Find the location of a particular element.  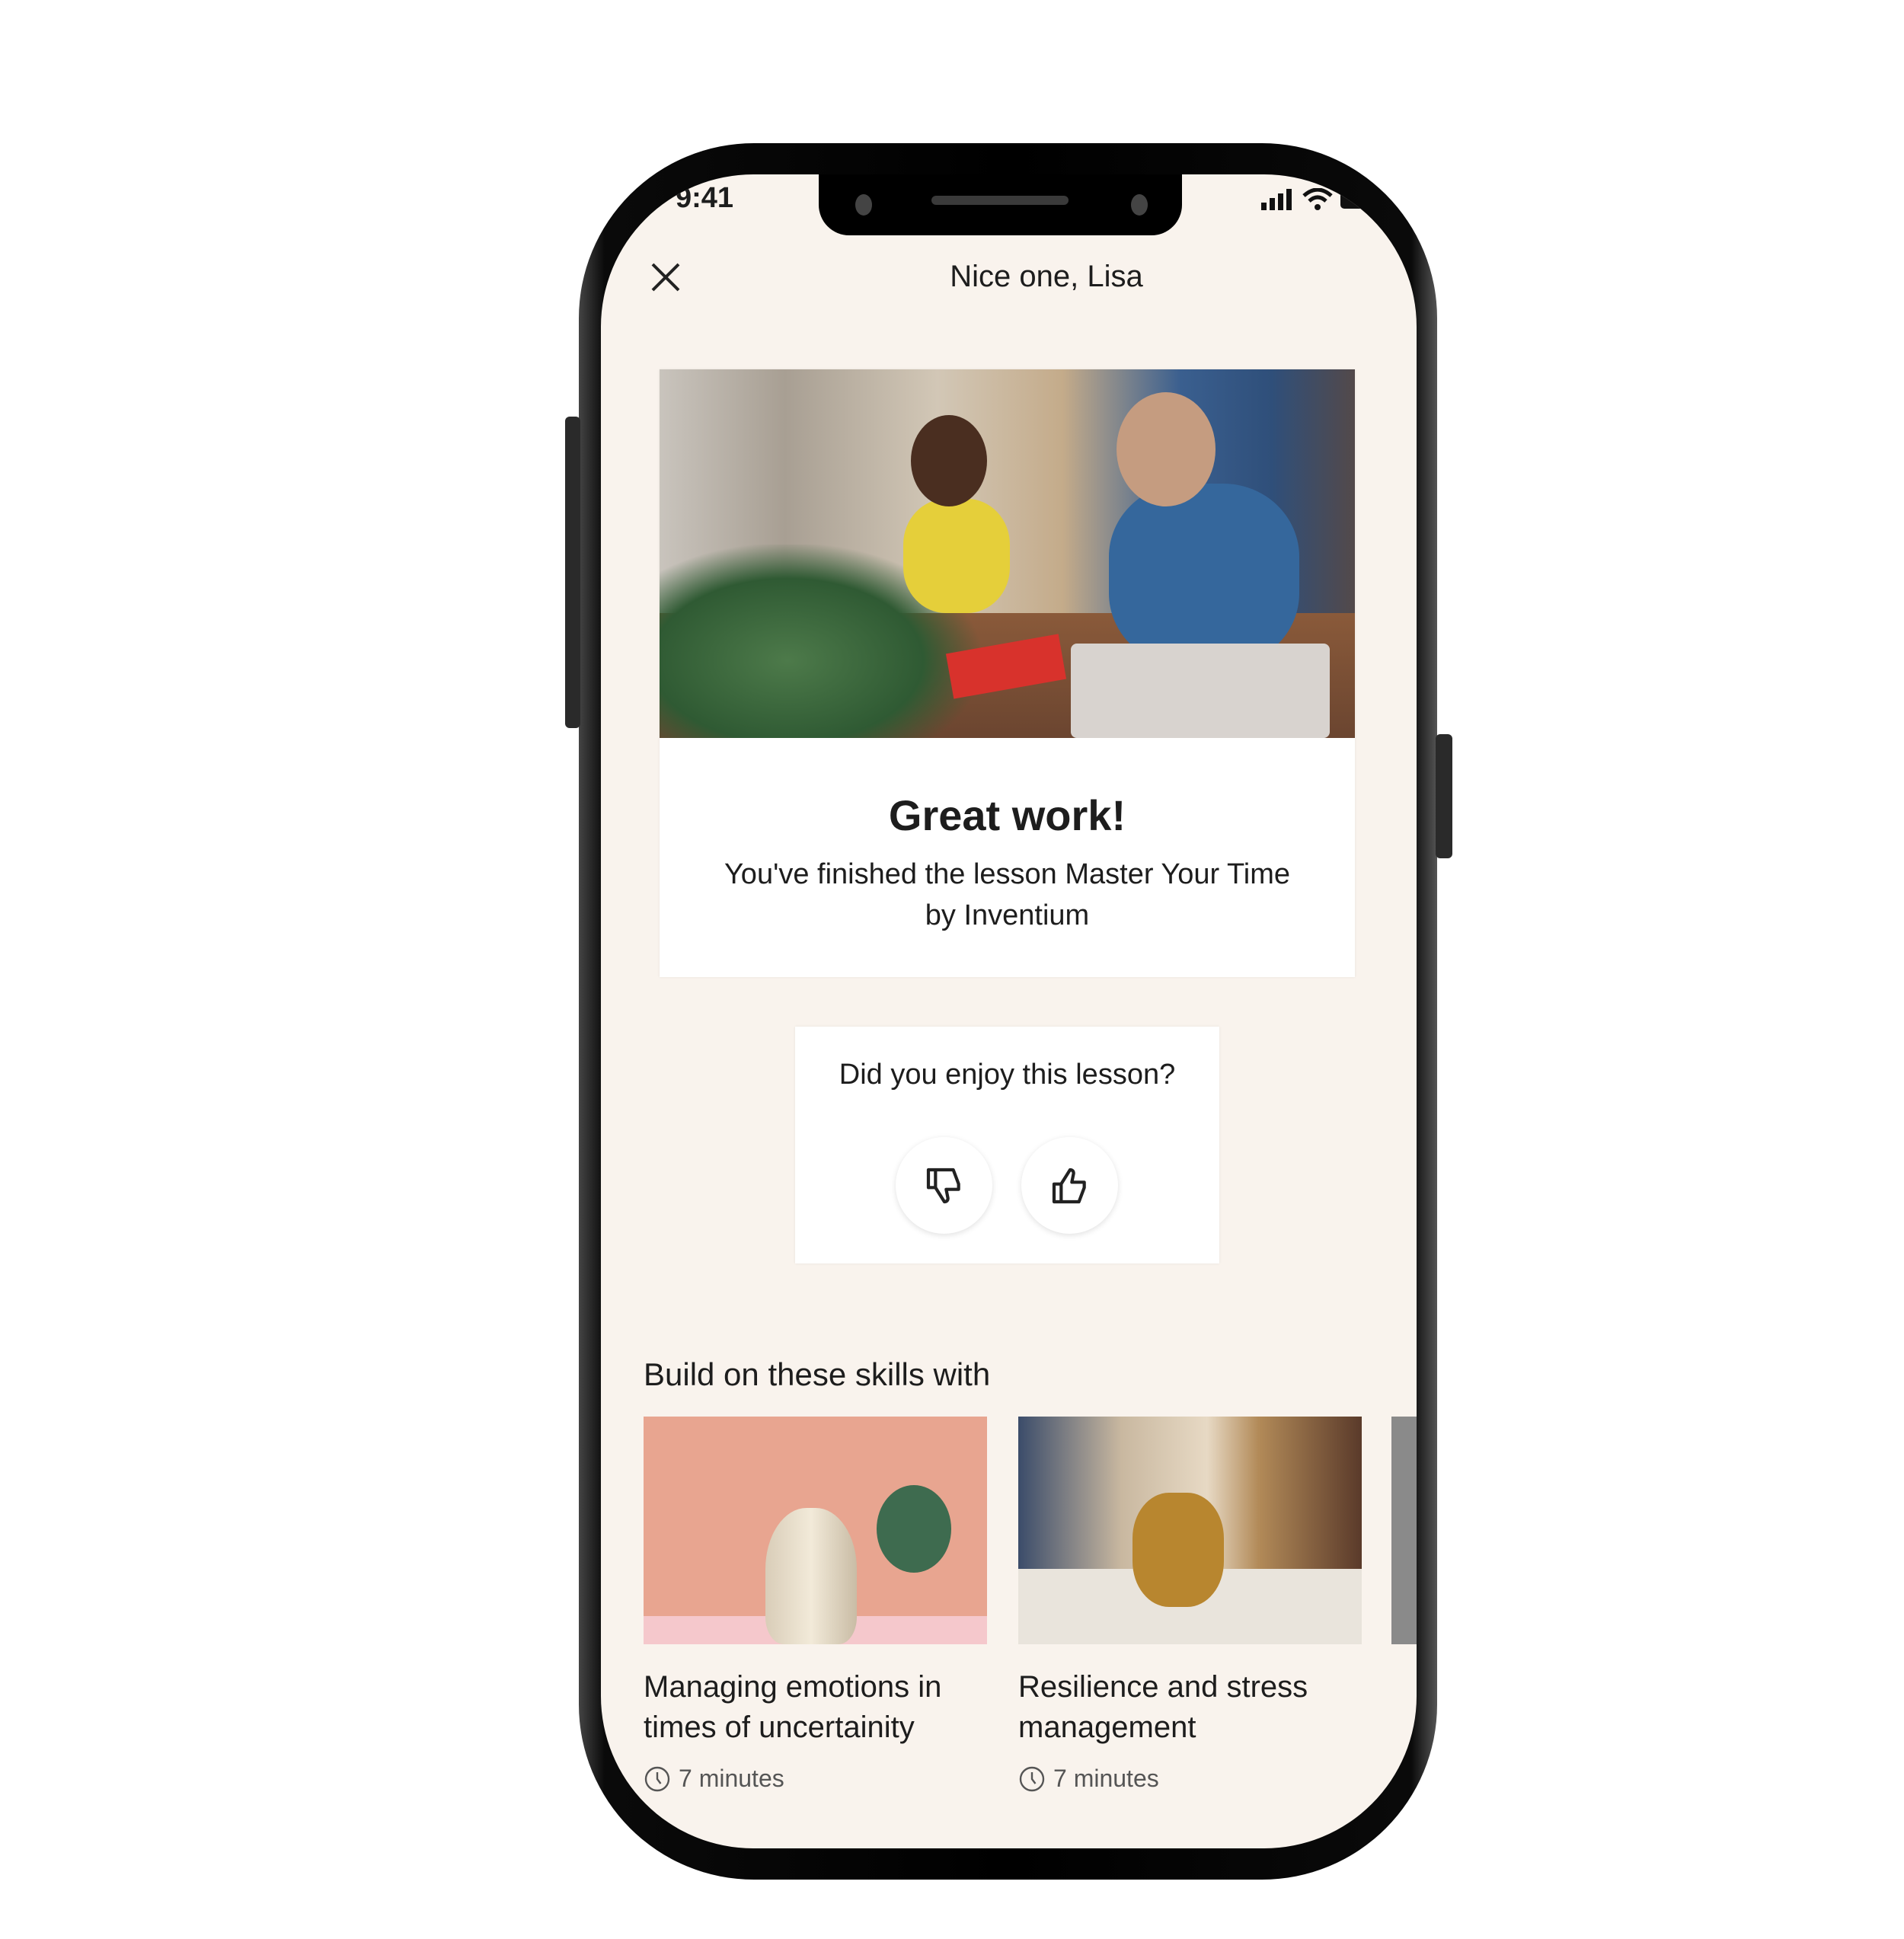

course-title: Resilience and stress management is located at coordinates (1190, 1707).